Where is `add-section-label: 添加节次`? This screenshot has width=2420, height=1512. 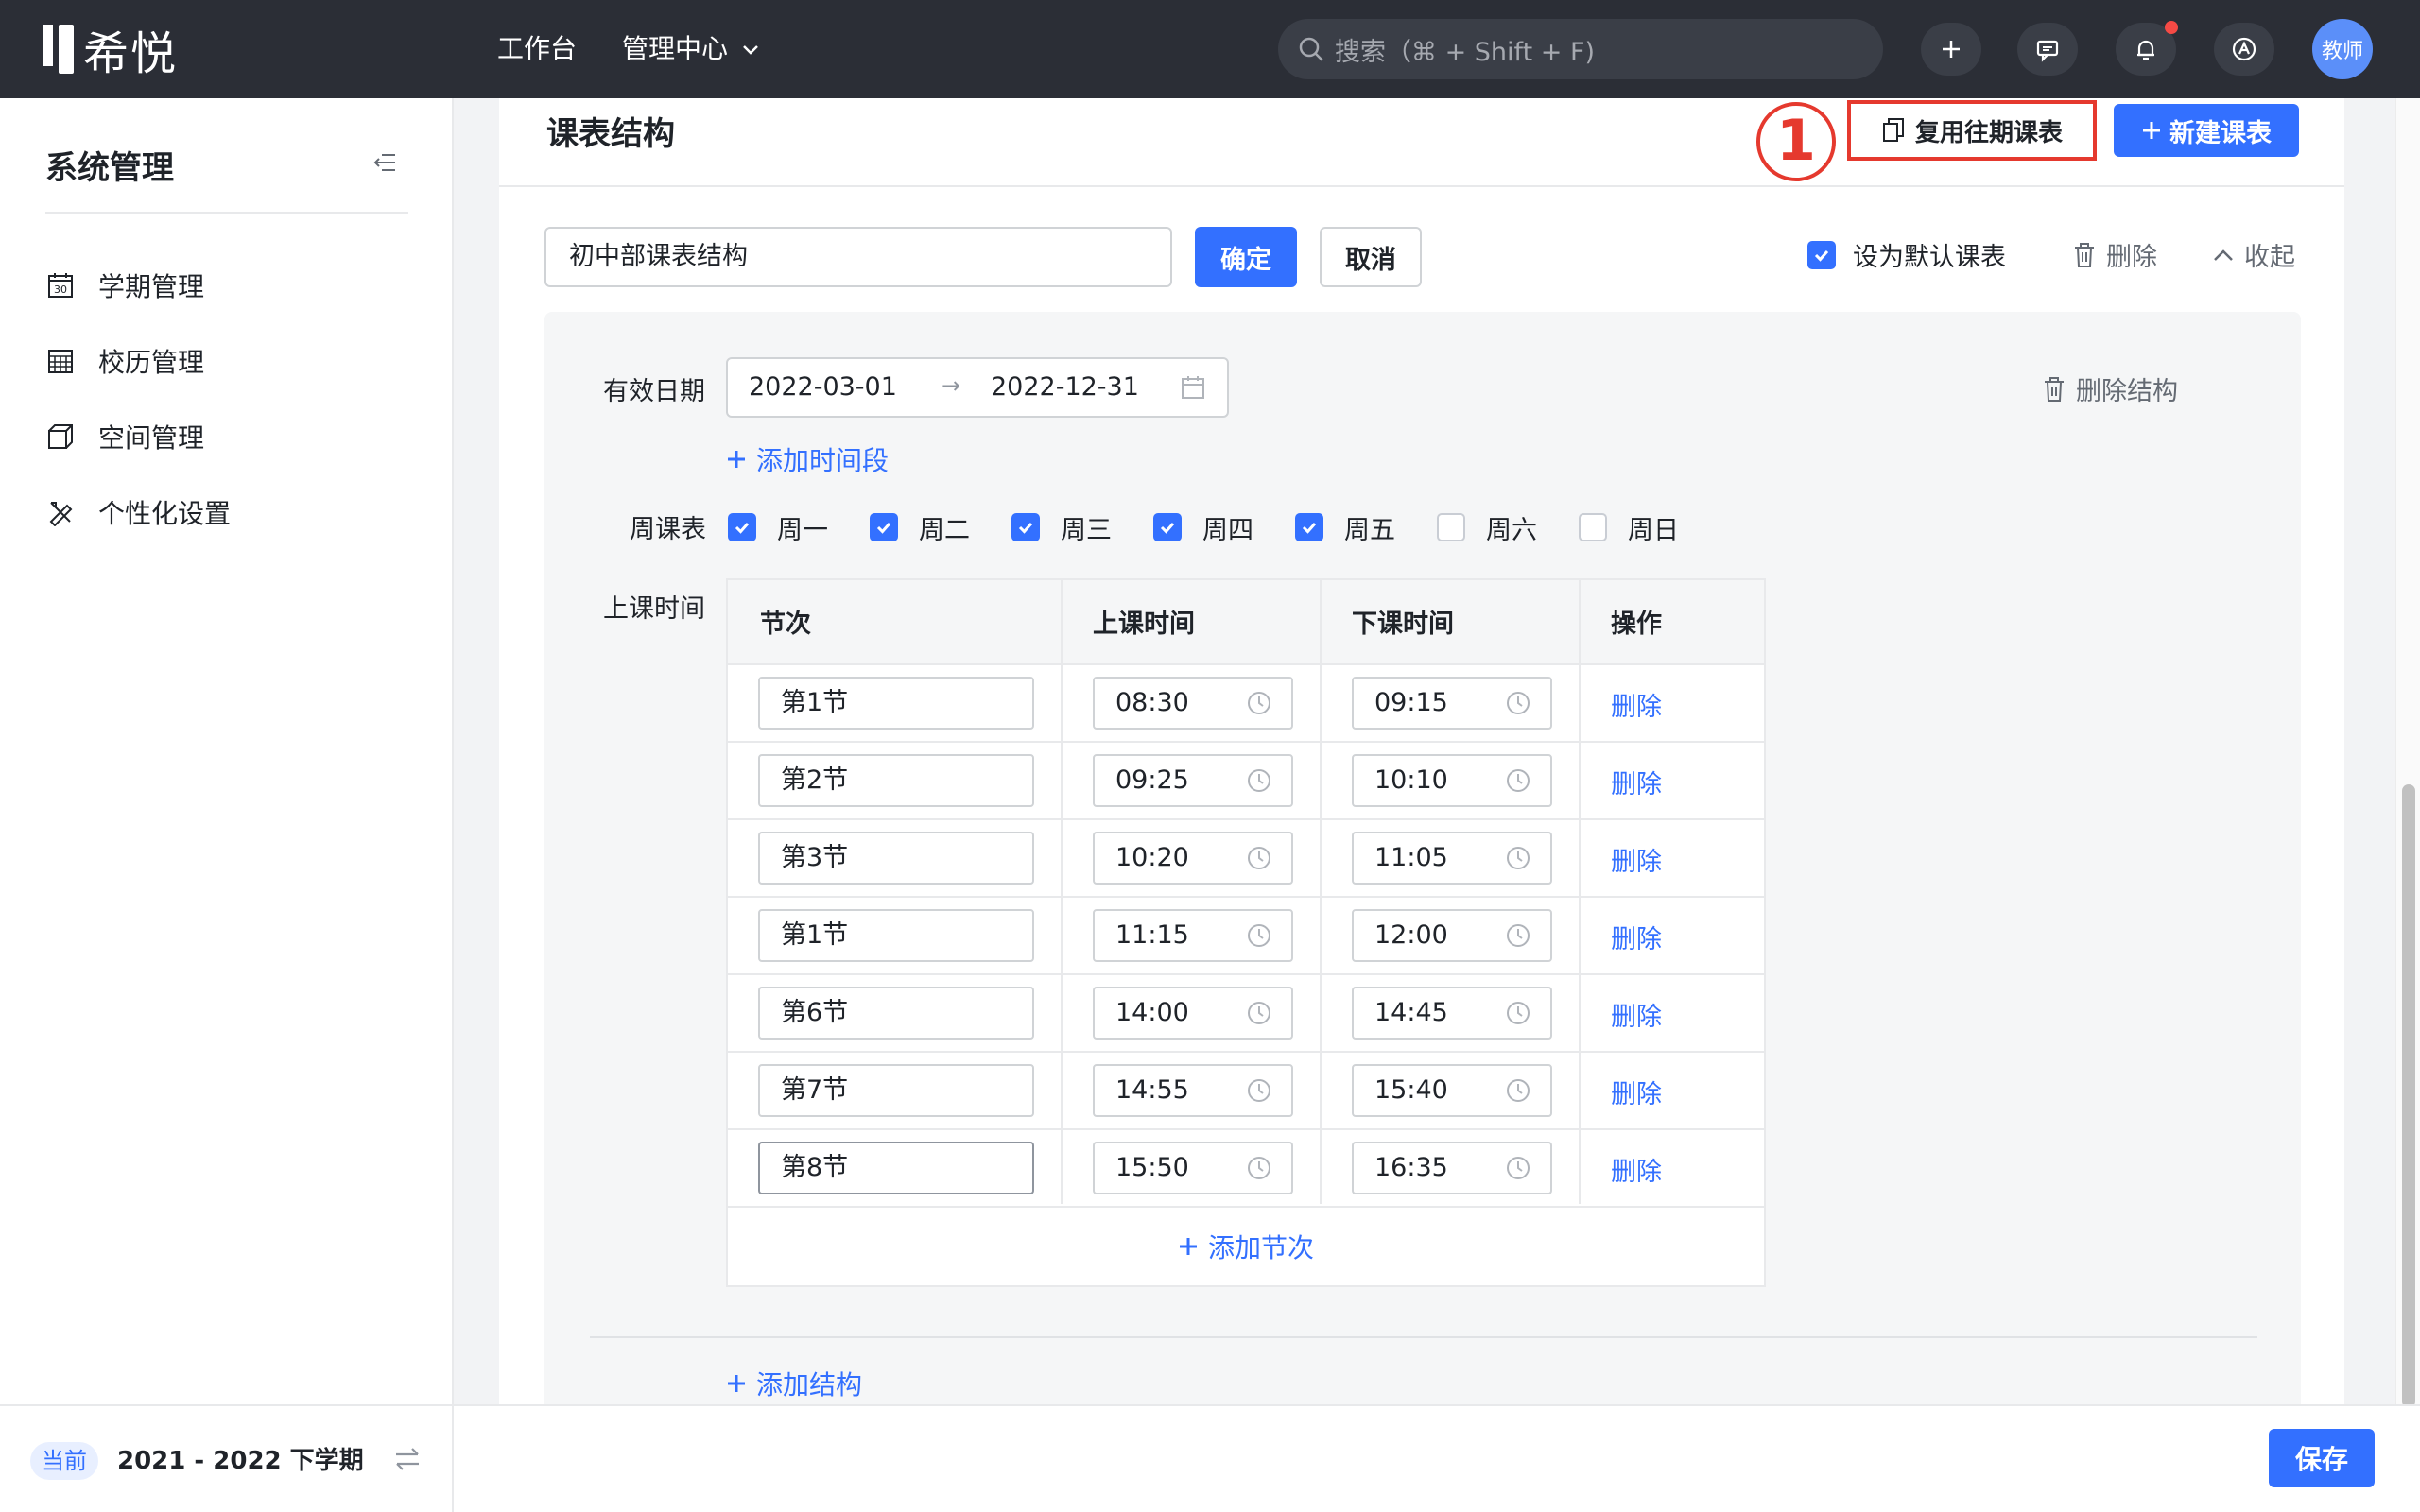
add-section-label: 添加节次 is located at coordinates (1260, 1247).